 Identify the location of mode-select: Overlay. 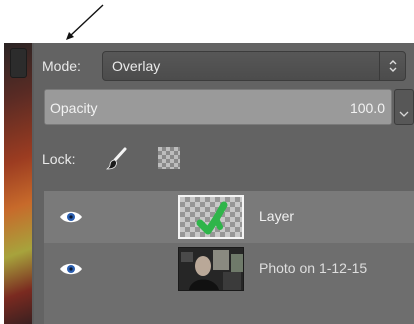
(254, 66).